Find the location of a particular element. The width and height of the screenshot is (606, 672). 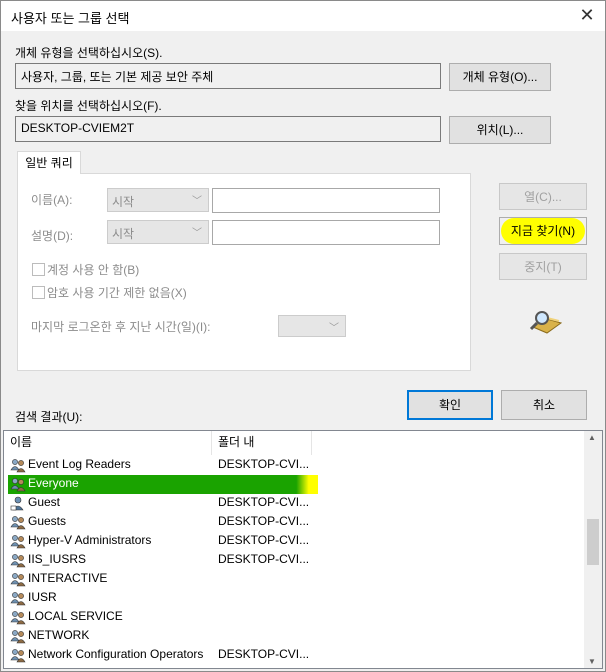

object-type-label: 개체 유형을 선택하십시오(S). is located at coordinates (89, 53).